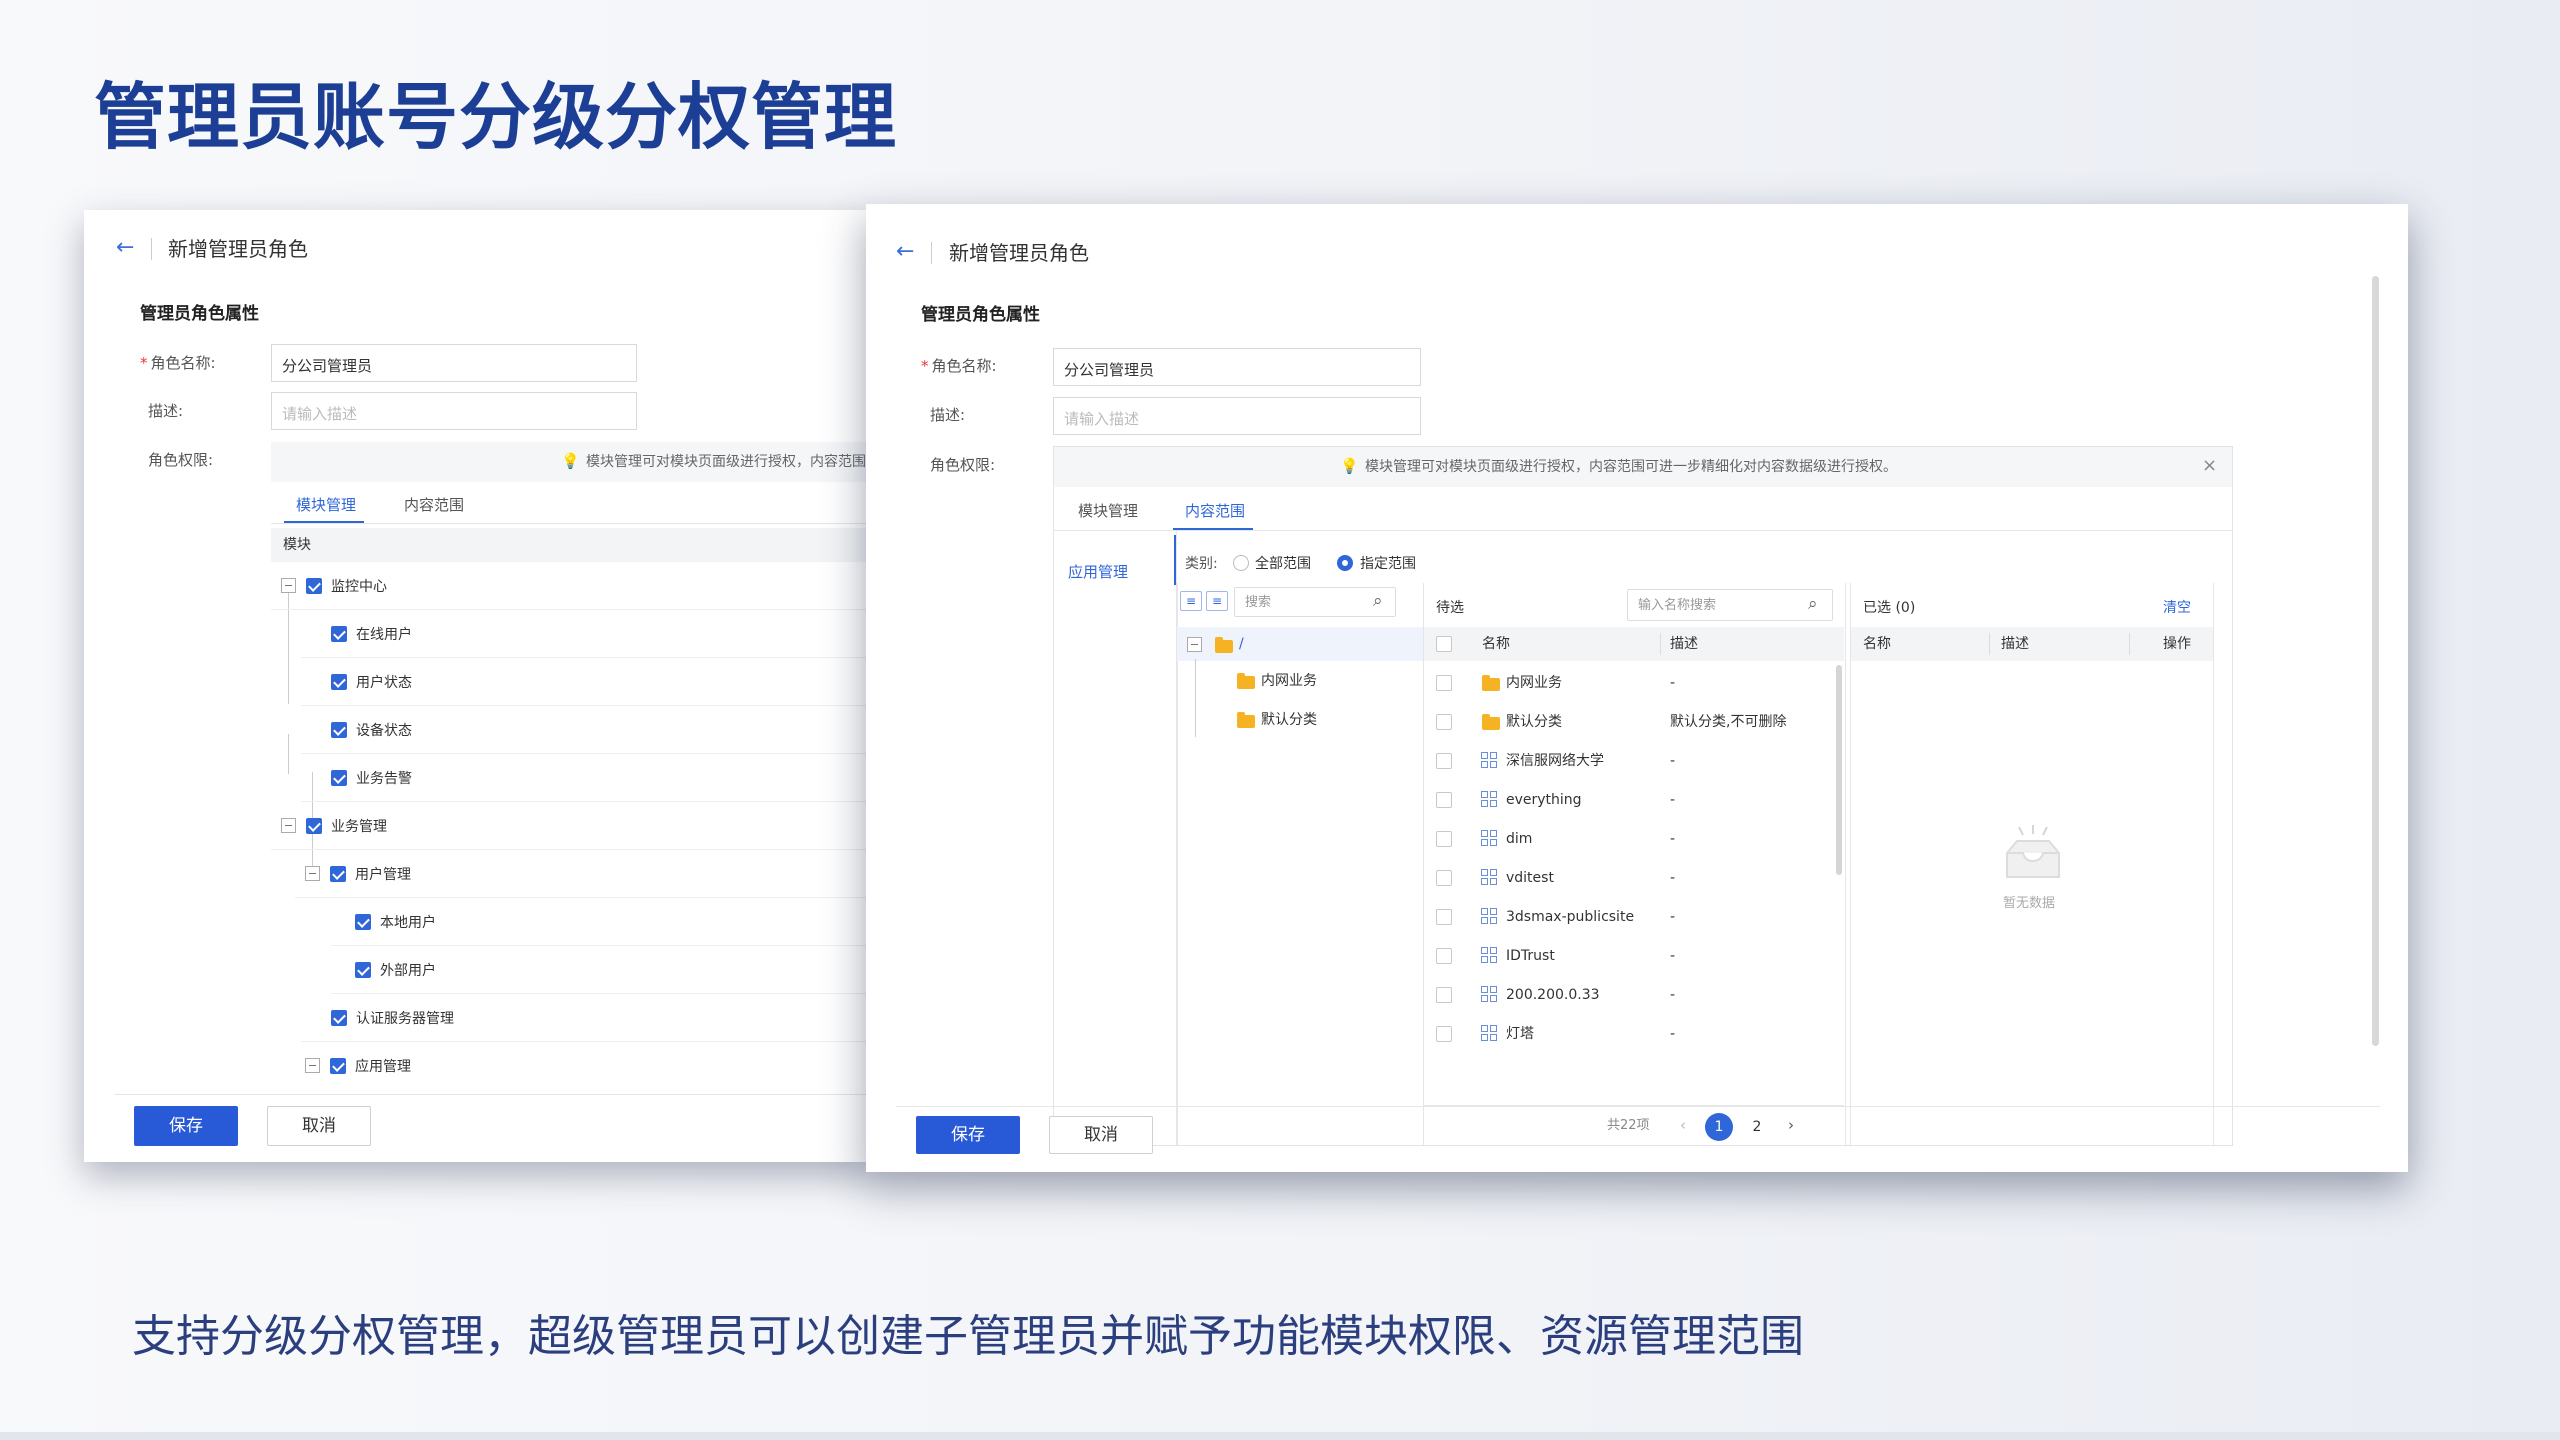  What do you see at coordinates (1201, 564) in the screenshot?
I see `category-label: 类别:` at bounding box center [1201, 564].